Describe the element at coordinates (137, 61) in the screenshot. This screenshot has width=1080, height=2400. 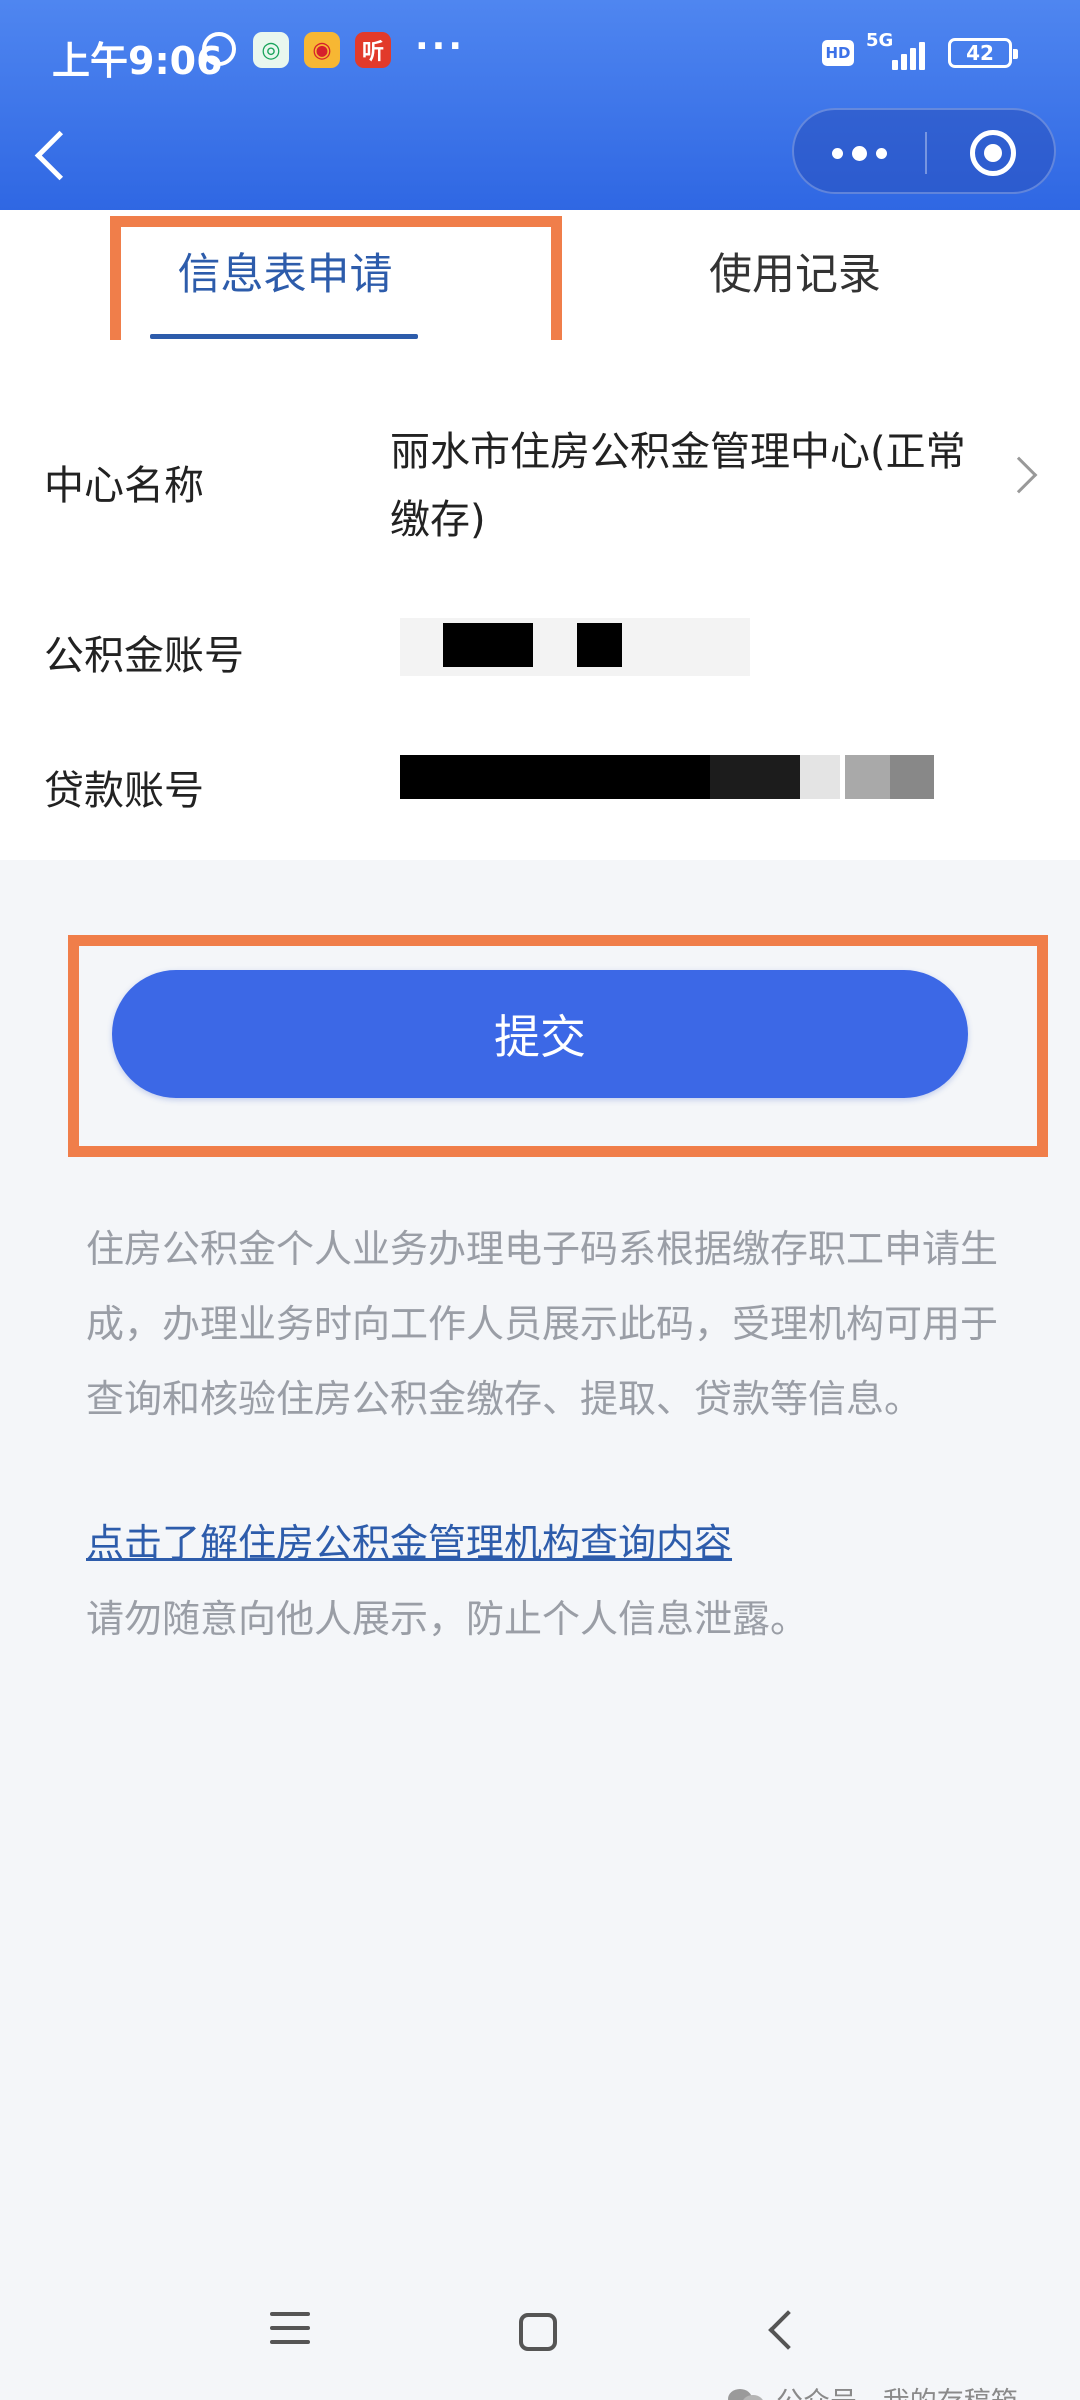
I see `status-time: 上午9:06` at that location.